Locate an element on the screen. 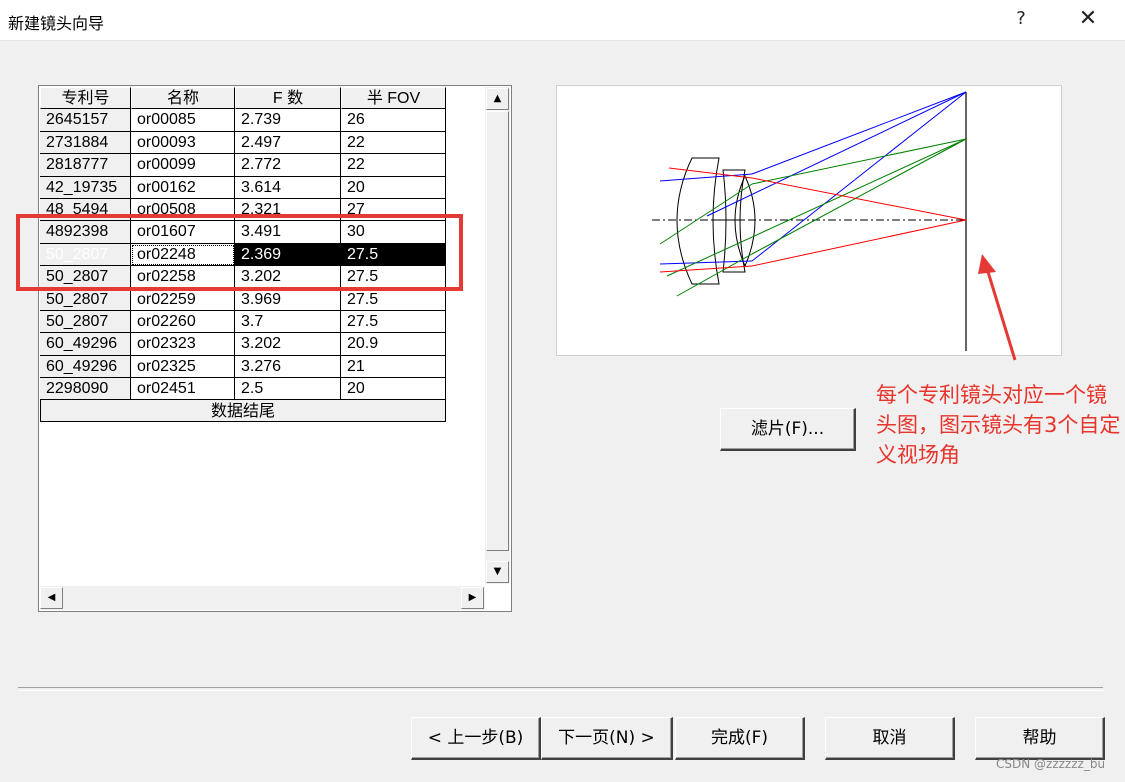  table-header-row: 专利号 名称 F 数 半 FOV is located at coordinates (243, 98).